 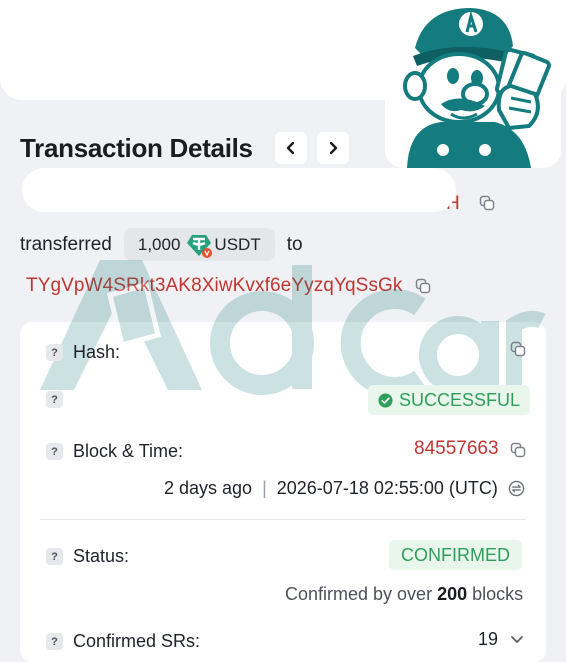 I want to click on chevron-left-icon, so click(x=290, y=148).